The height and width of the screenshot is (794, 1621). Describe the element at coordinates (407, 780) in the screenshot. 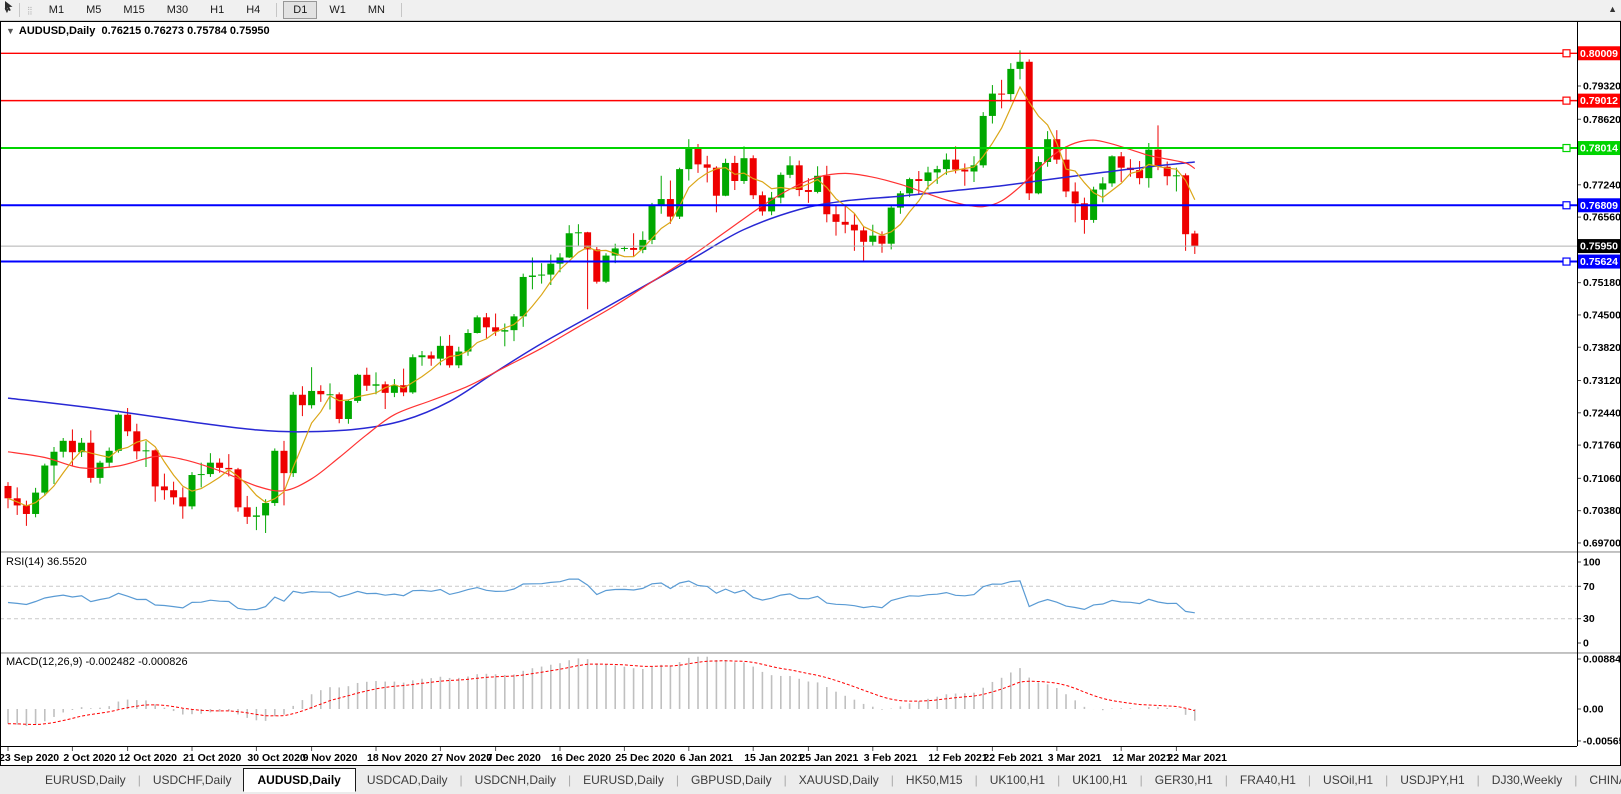

I see `tab-usdcad-daily: USDCAD,Daily` at that location.